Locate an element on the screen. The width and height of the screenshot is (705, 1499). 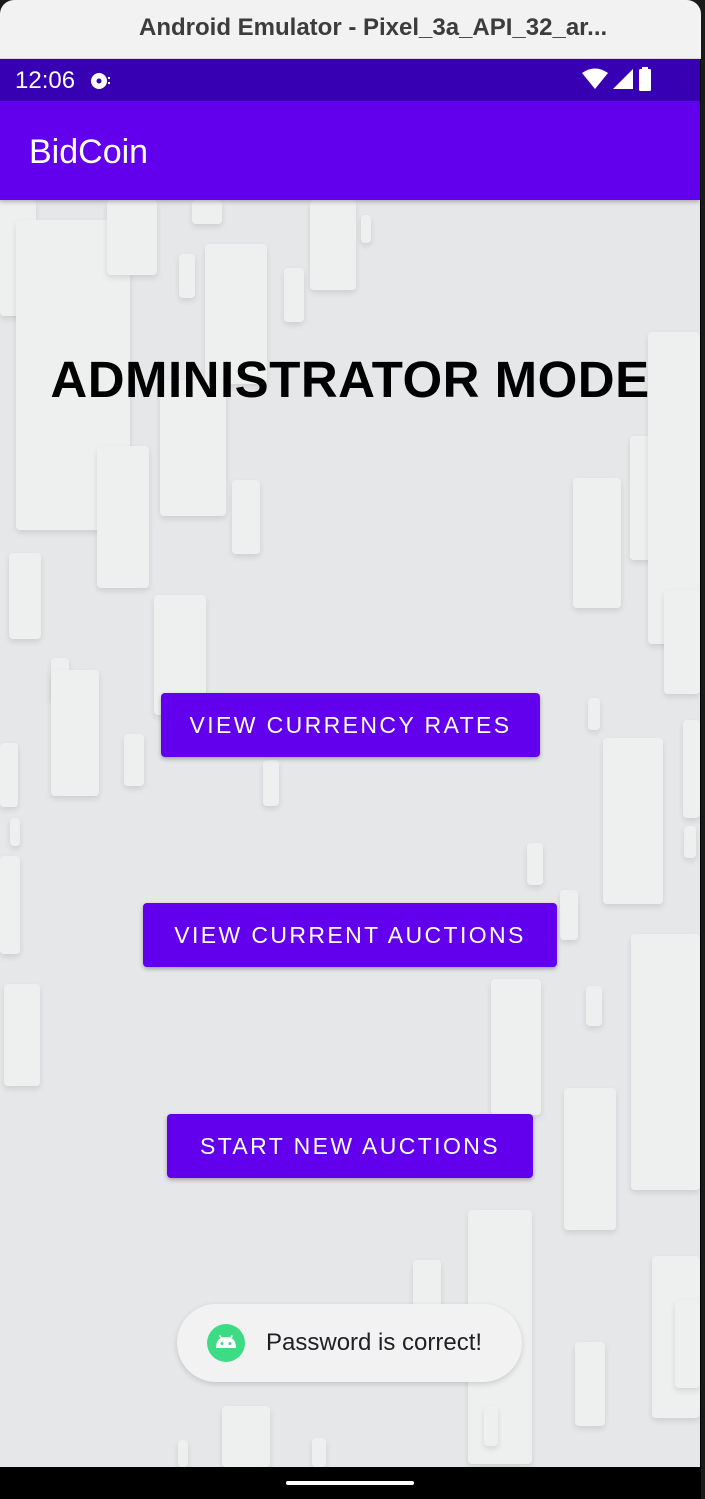
window-edge is located at coordinates (703, 749).